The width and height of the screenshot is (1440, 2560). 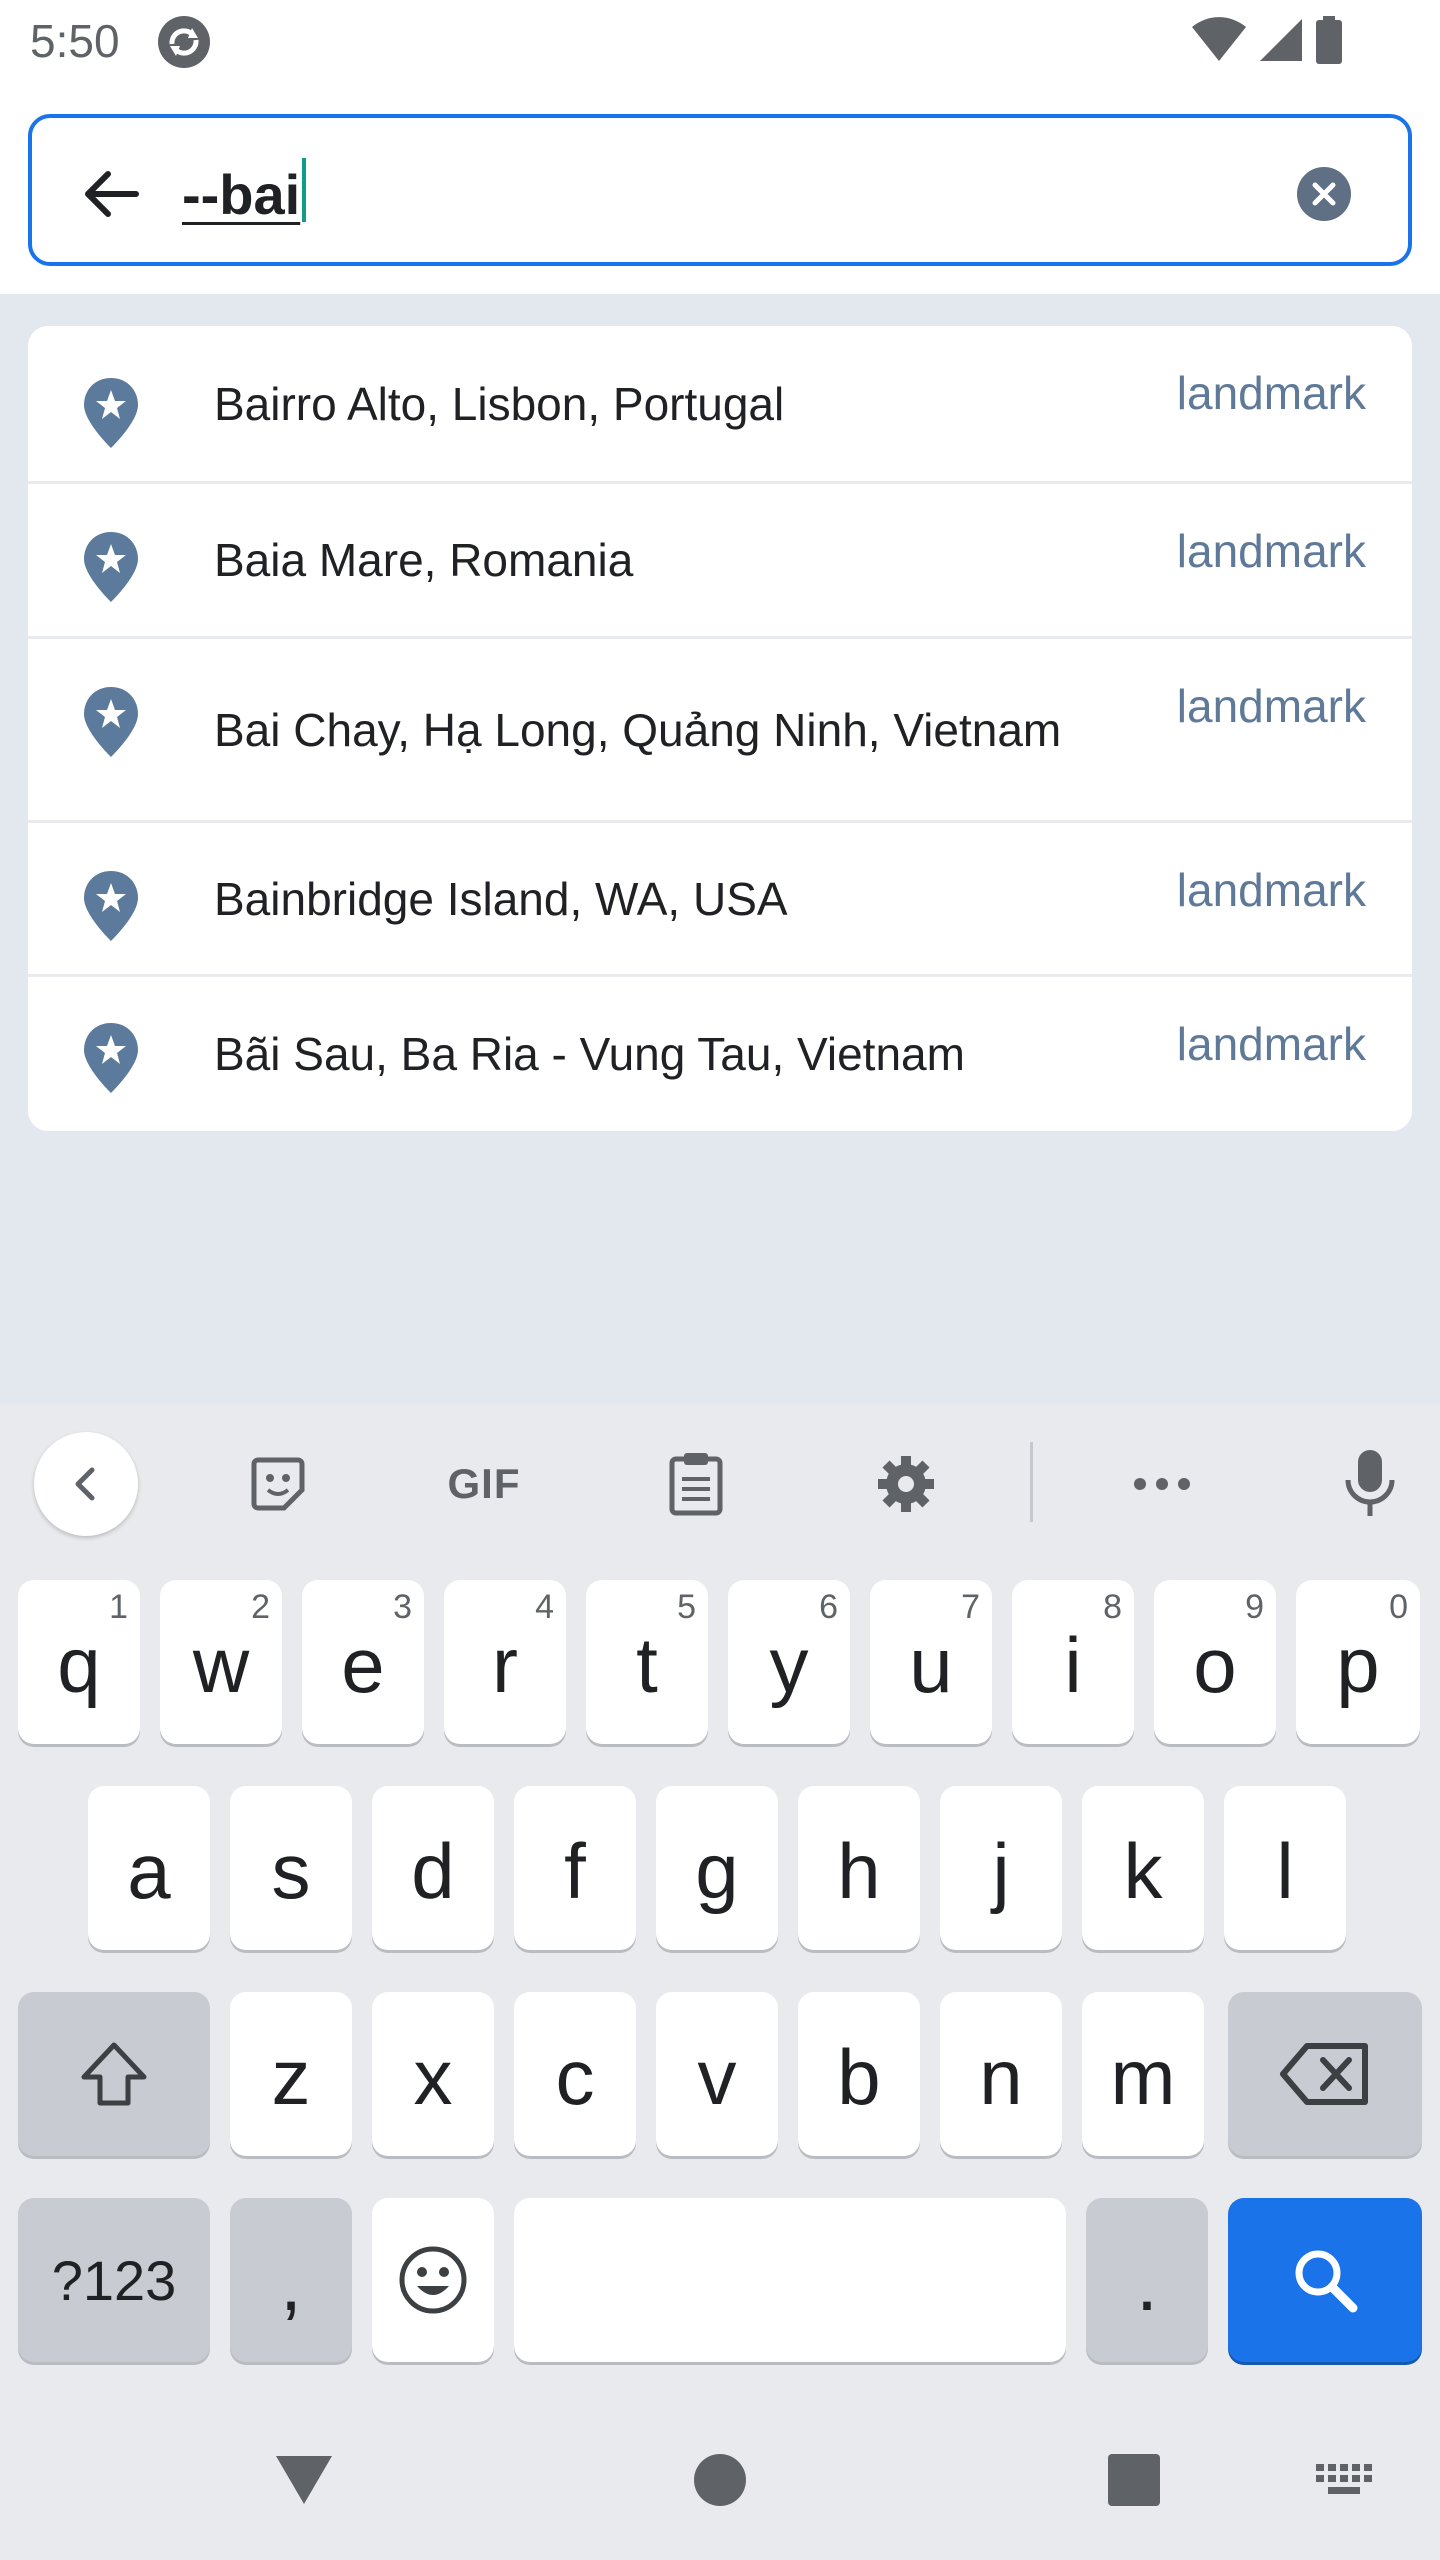 I want to click on key-label: f, so click(x=575, y=1870).